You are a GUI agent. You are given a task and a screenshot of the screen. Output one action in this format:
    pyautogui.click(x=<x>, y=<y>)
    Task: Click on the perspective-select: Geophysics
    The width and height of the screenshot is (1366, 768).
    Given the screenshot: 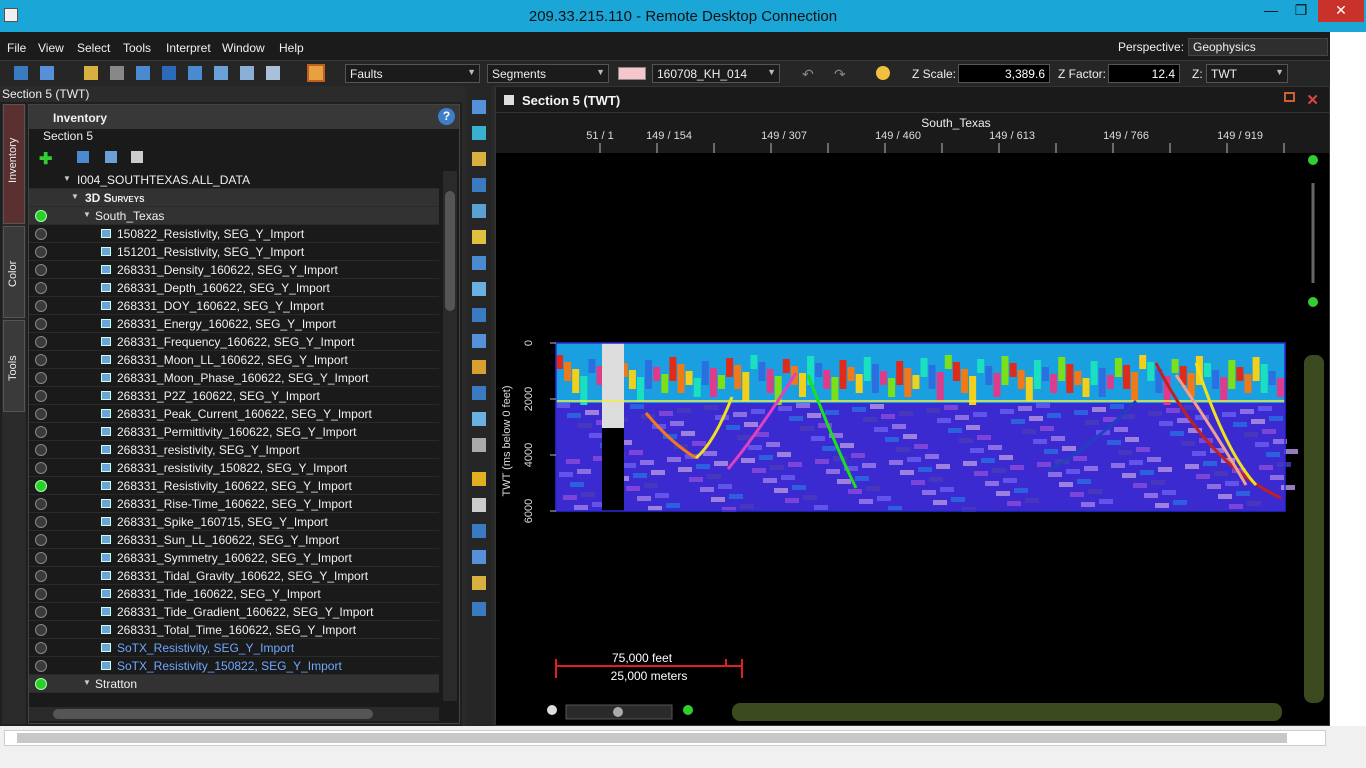 What is the action you would take?
    pyautogui.click(x=1258, y=47)
    